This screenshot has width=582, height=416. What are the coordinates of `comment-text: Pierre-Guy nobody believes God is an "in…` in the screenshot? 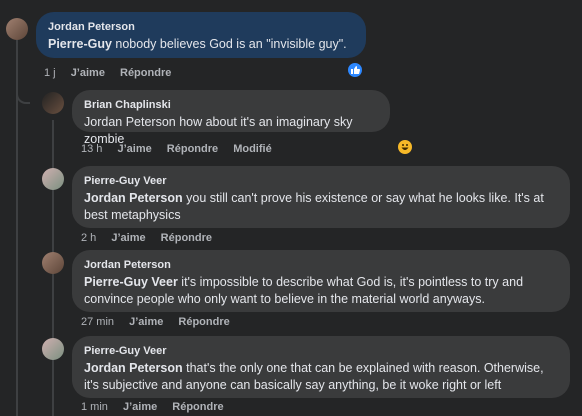 It's located at (197, 44).